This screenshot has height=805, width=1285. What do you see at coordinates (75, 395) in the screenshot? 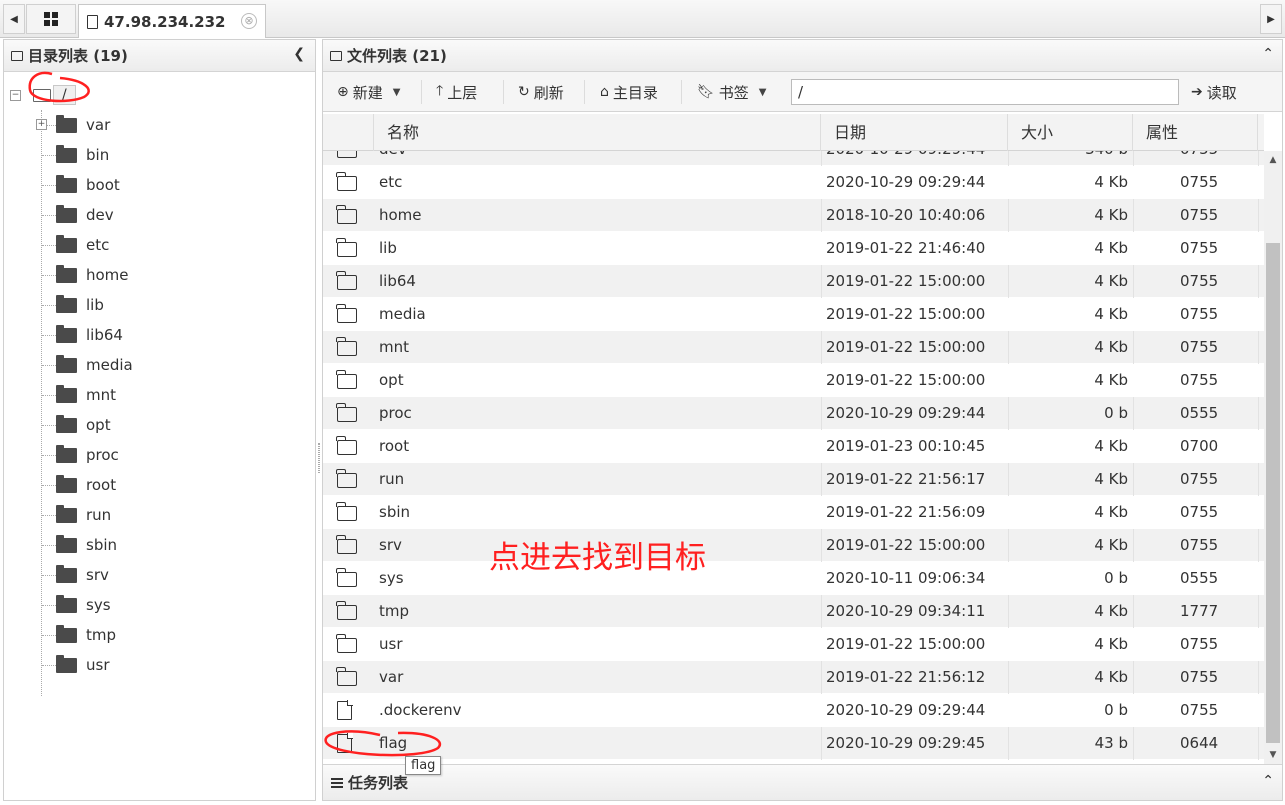
I see `tree-item-mnt: mnt` at bounding box center [75, 395].